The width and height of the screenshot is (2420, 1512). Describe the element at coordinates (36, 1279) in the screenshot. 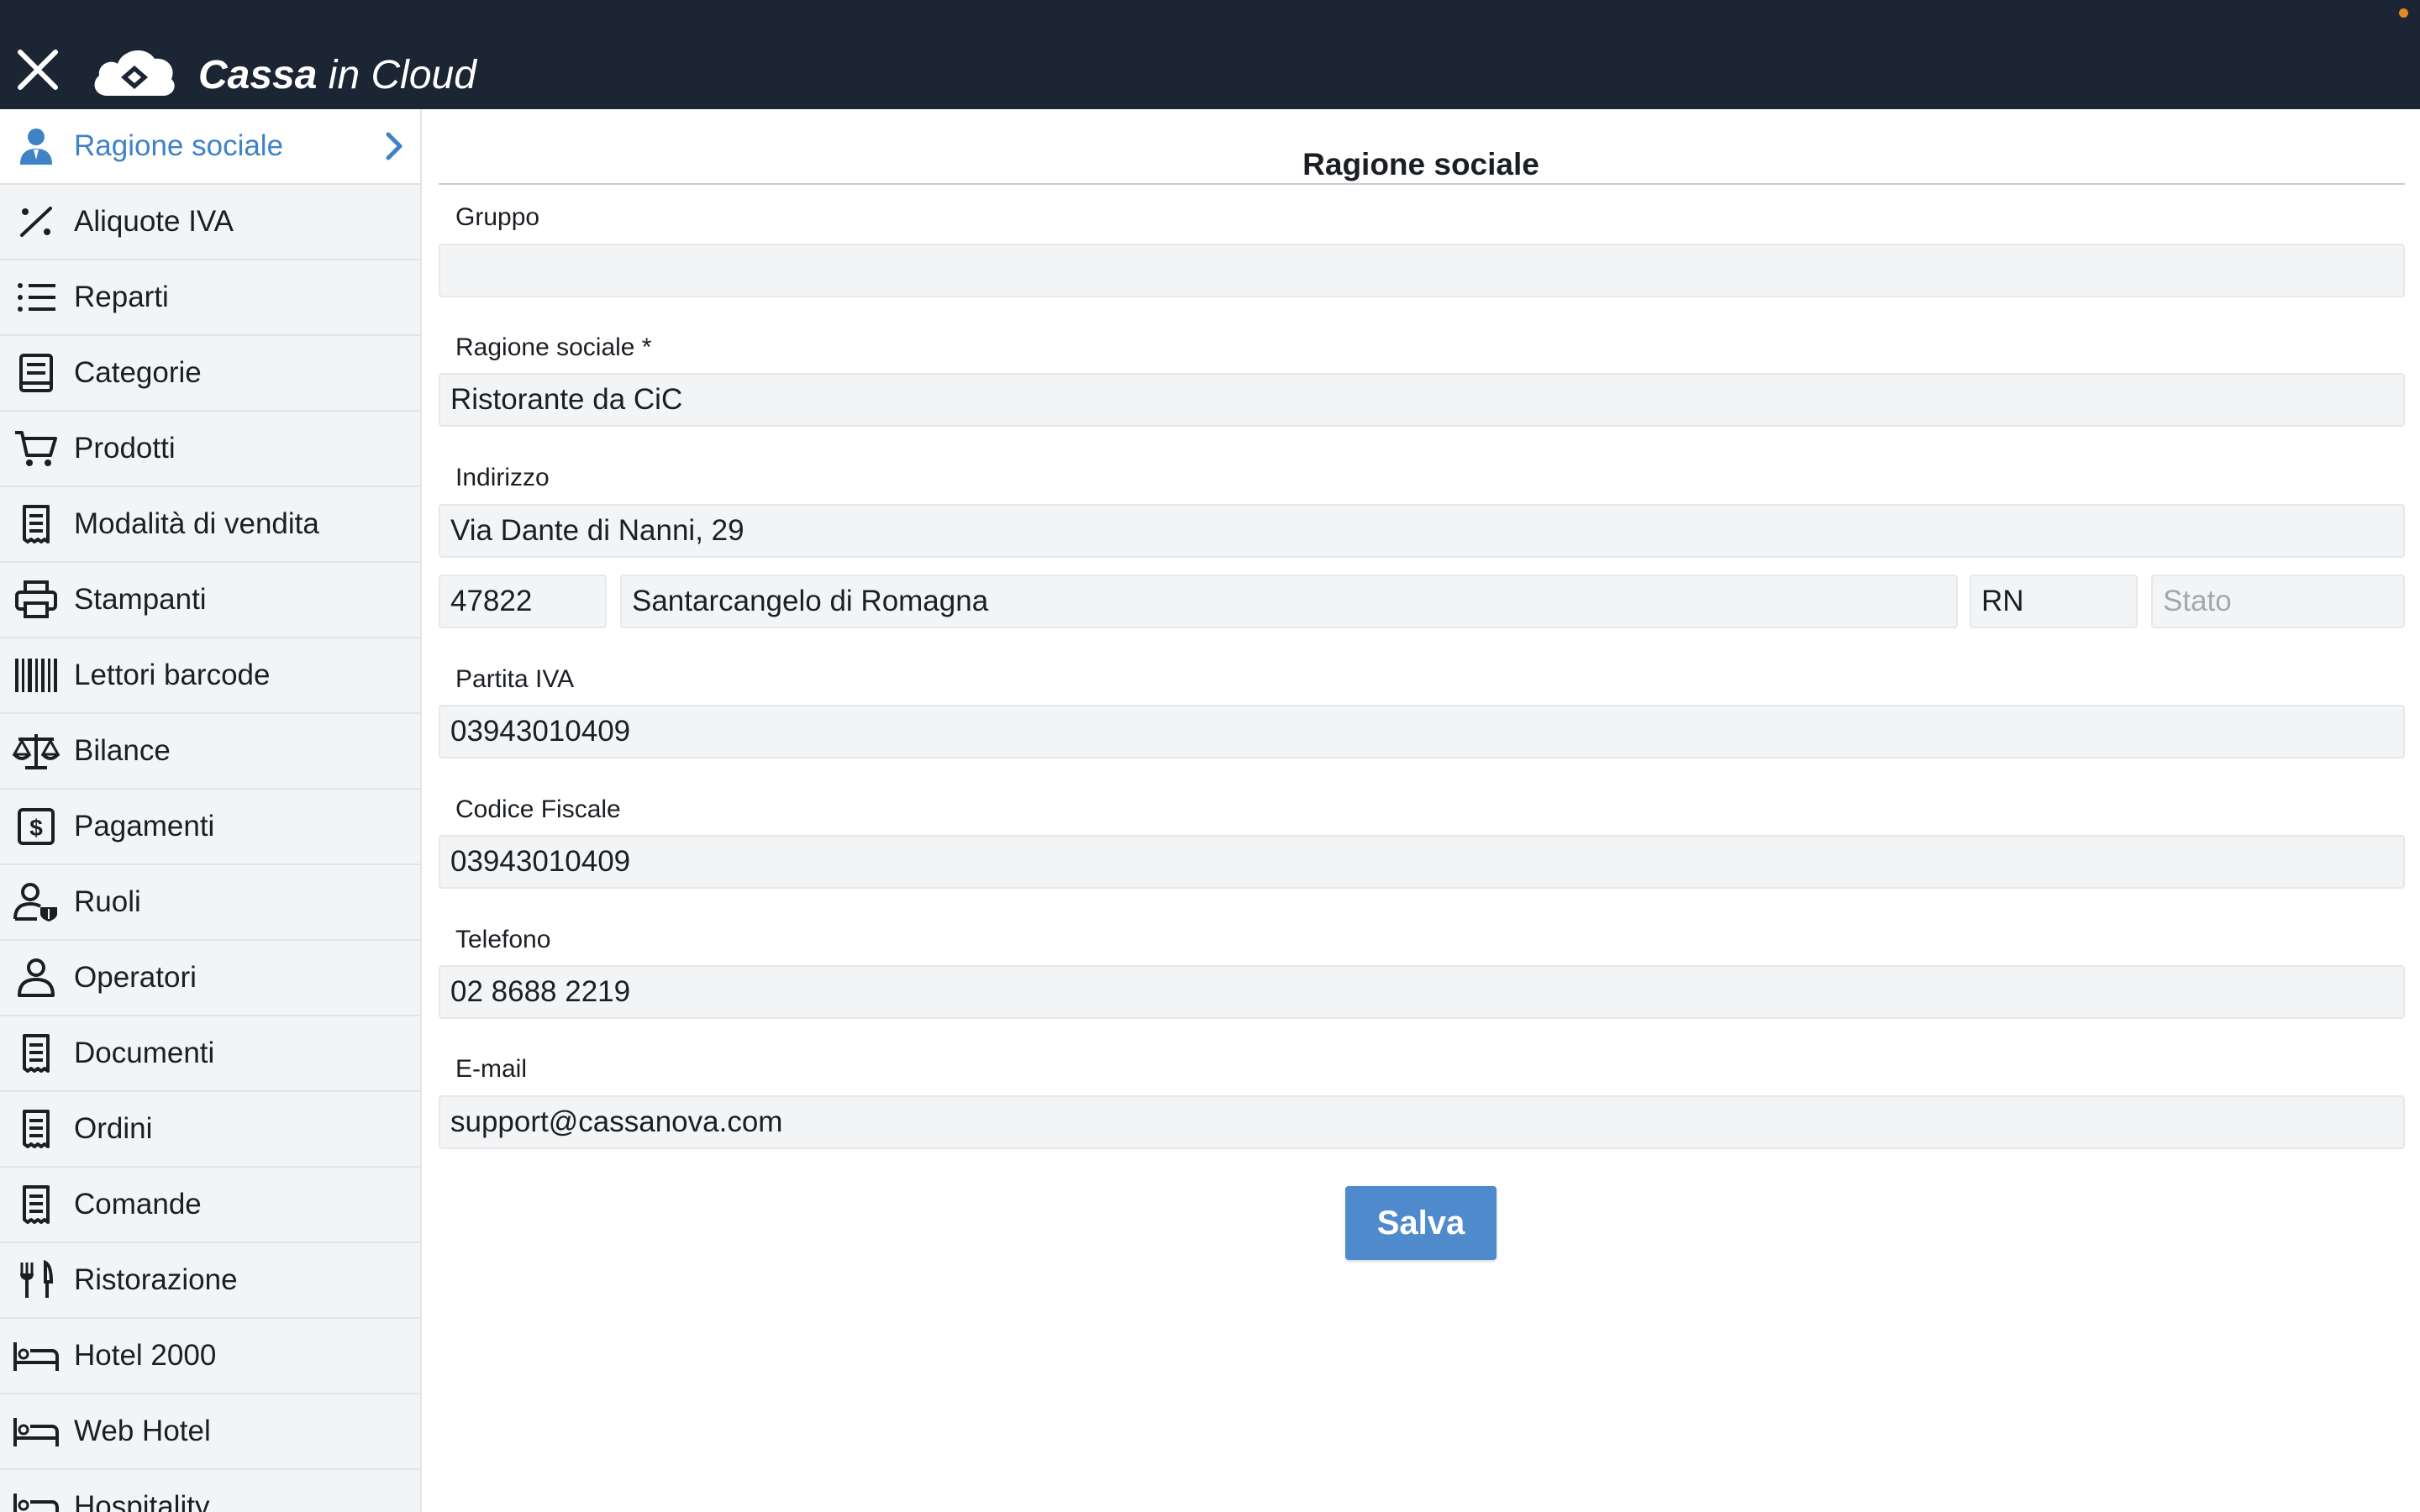

I see `fork-knife-icon` at that location.